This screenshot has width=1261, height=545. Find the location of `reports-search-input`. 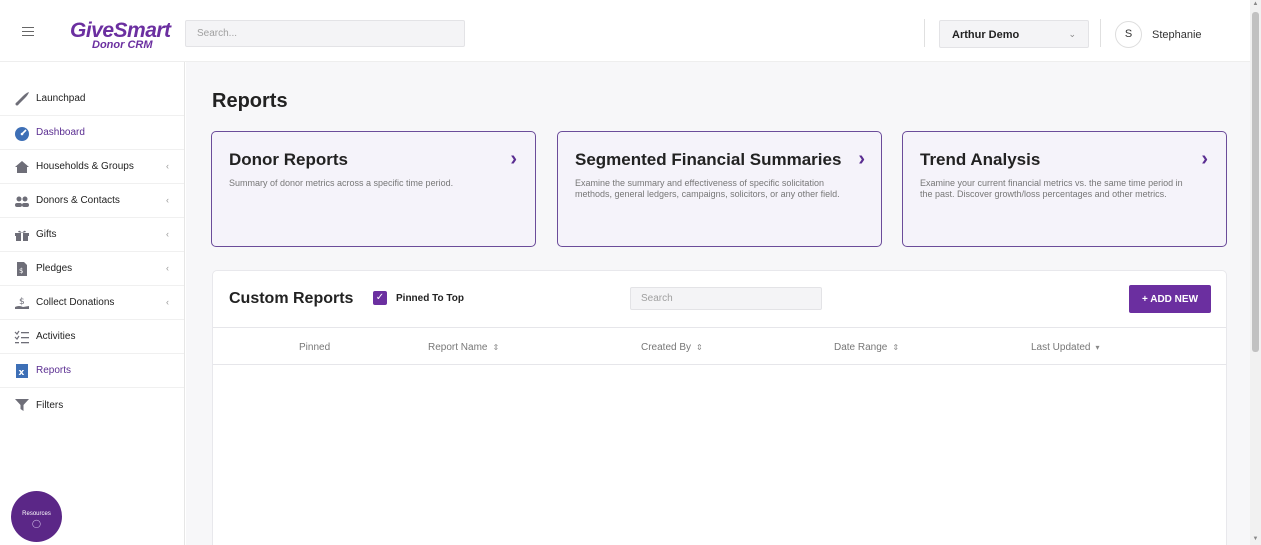

reports-search-input is located at coordinates (726, 298).